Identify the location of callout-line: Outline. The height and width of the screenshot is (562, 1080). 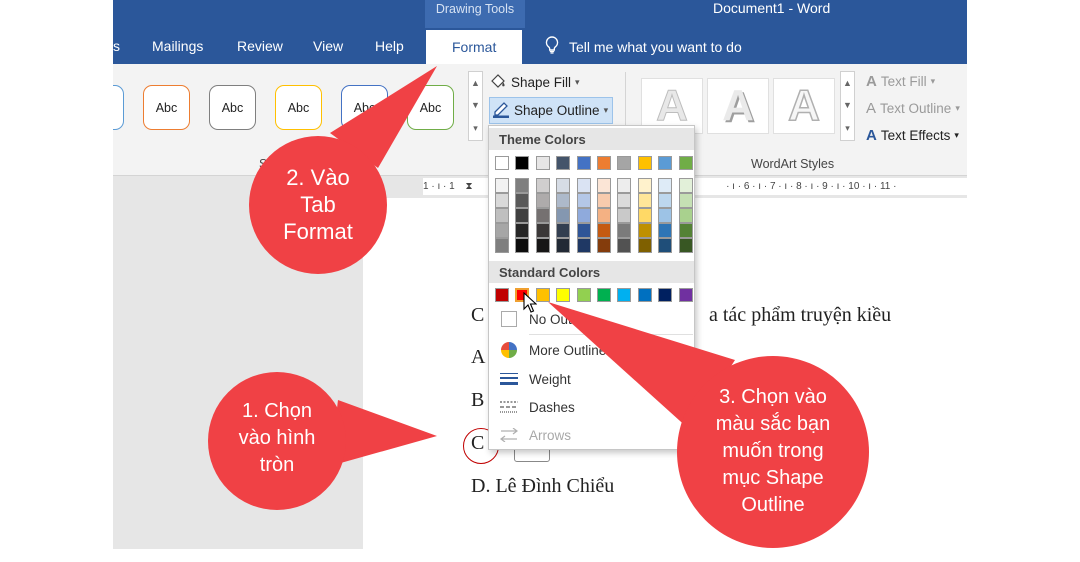
(773, 505).